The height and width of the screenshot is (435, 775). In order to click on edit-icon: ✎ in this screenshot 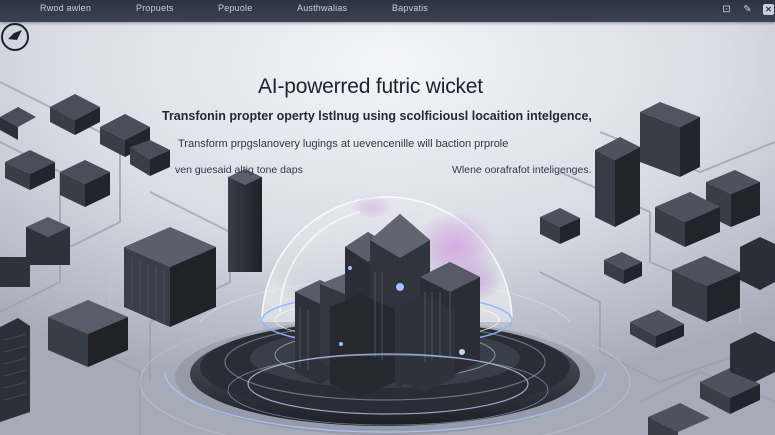, I will do `click(747, 9)`.